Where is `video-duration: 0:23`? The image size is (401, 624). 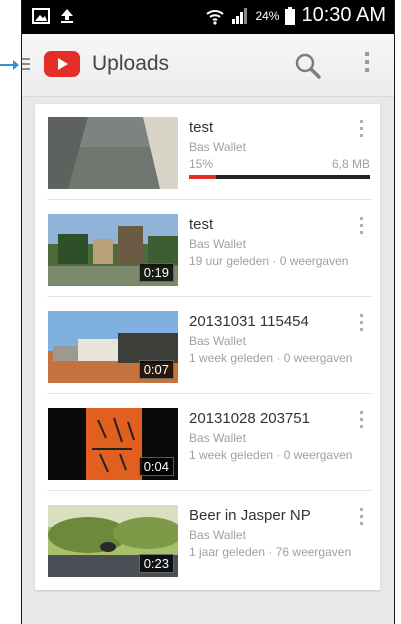 video-duration: 0:23 is located at coordinates (156, 563).